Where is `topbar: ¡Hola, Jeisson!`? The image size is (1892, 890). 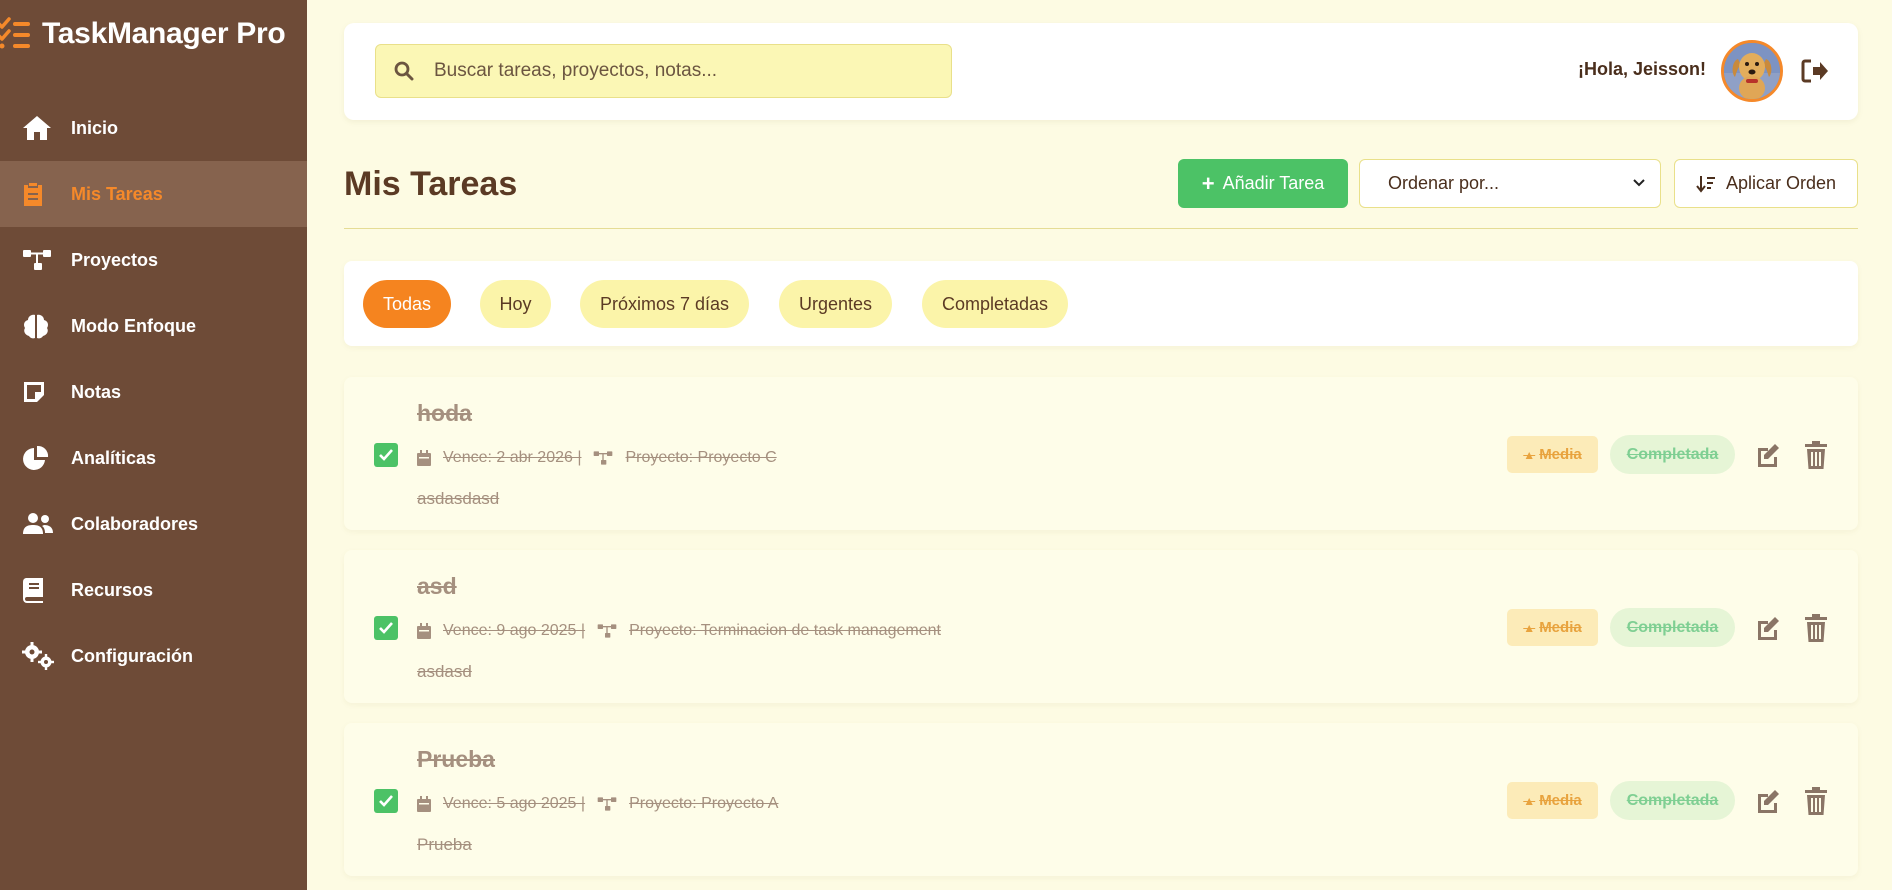 topbar: ¡Hola, Jeisson! is located at coordinates (1101, 71).